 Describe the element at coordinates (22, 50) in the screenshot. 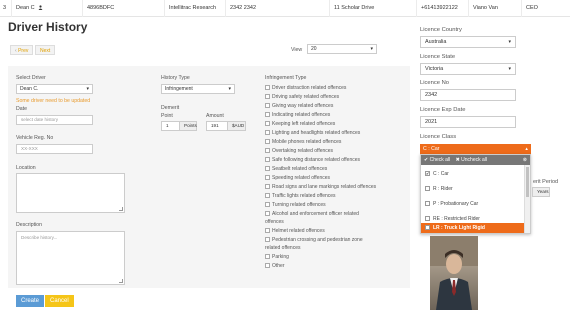

I see `prev-button: ‹ Prev` at that location.